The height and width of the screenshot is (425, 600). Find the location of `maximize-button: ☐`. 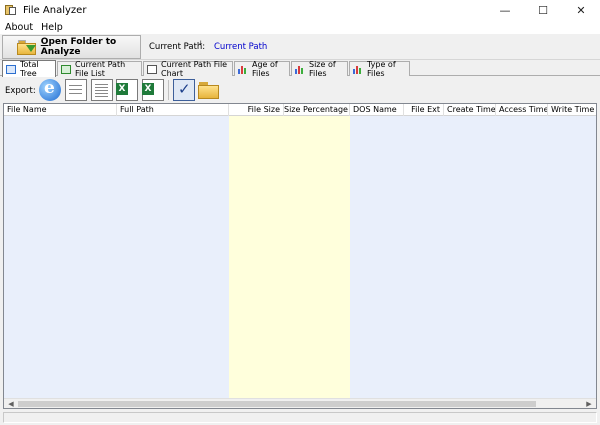

maximize-button: ☐ is located at coordinates (543, 10).